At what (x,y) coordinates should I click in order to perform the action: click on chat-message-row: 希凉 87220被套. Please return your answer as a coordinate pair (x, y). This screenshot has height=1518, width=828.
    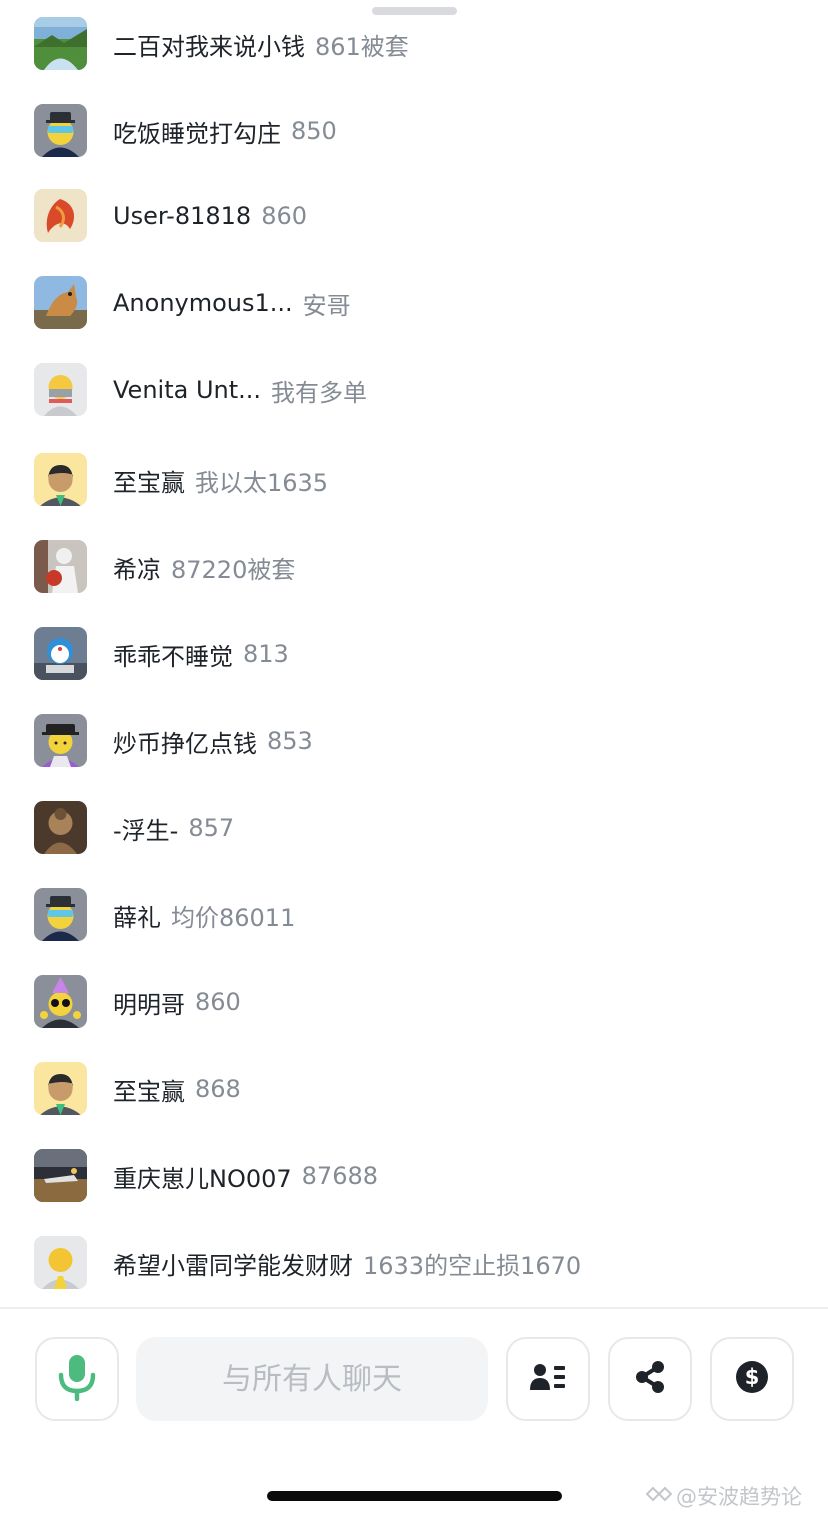
    Looking at the image, I should click on (414, 567).